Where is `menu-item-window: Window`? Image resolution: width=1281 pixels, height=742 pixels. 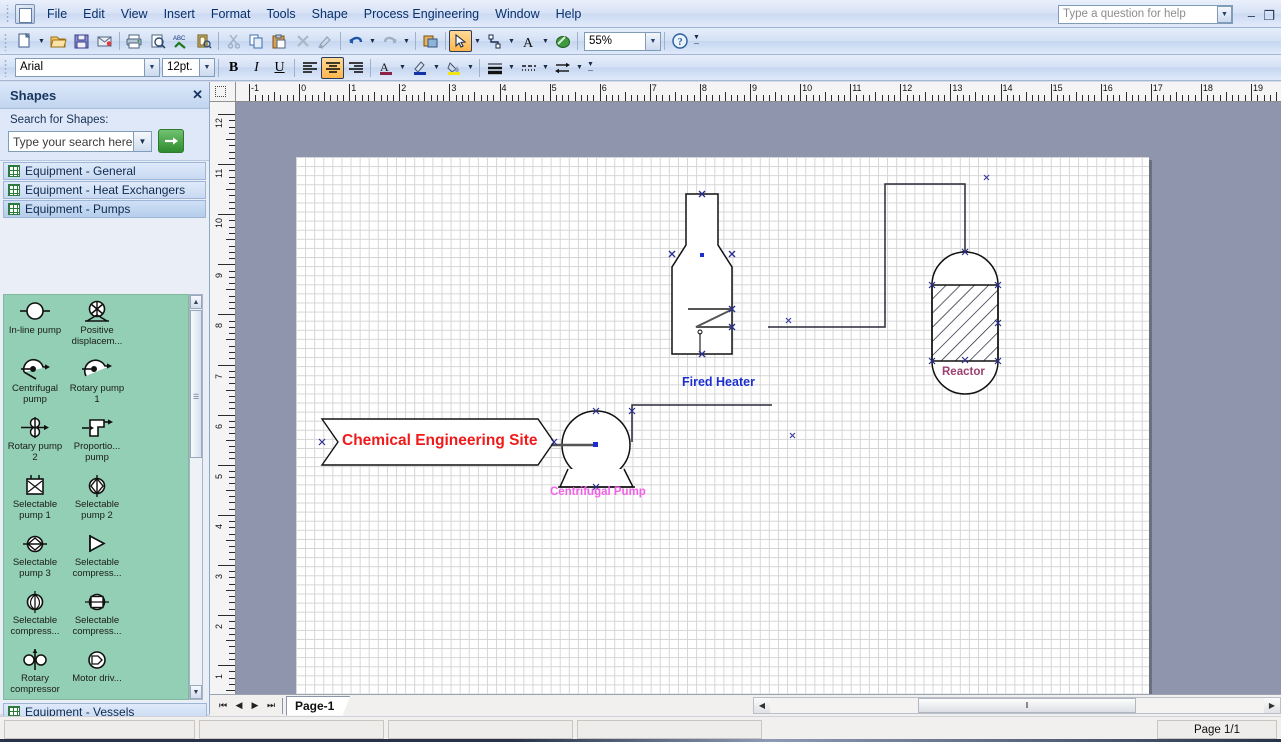
menu-item-window: Window is located at coordinates (517, 14).